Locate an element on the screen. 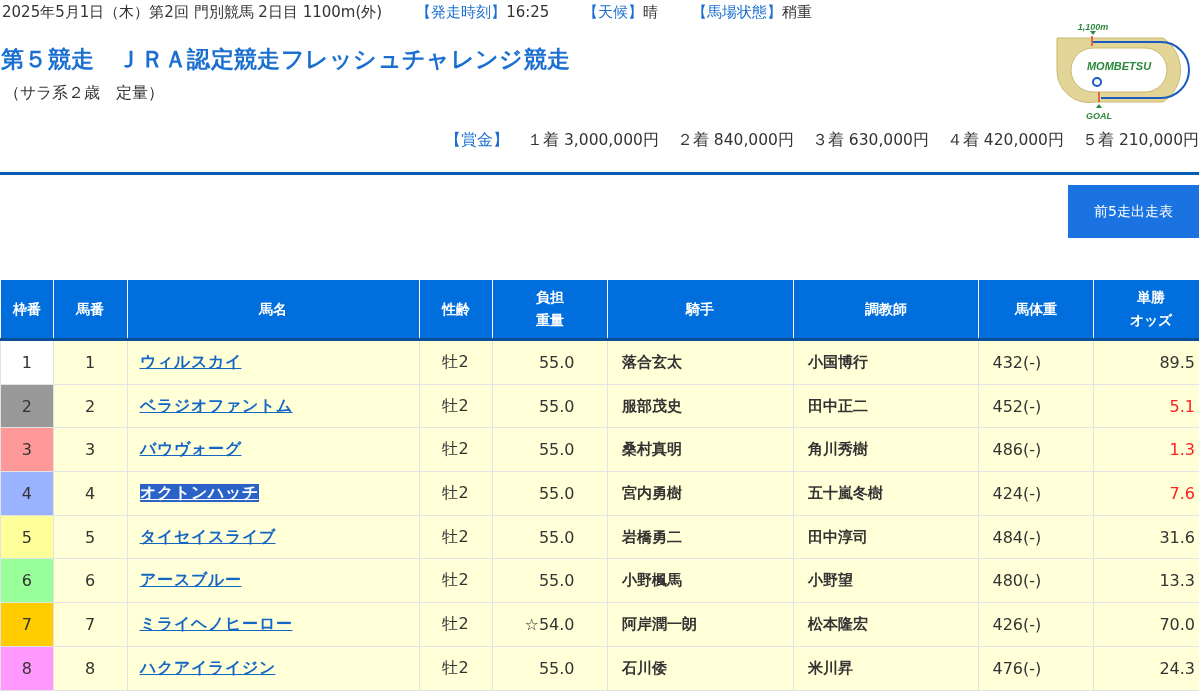 The width and height of the screenshot is (1199, 695). table-cell: 田中淳司 is located at coordinates (885, 537).